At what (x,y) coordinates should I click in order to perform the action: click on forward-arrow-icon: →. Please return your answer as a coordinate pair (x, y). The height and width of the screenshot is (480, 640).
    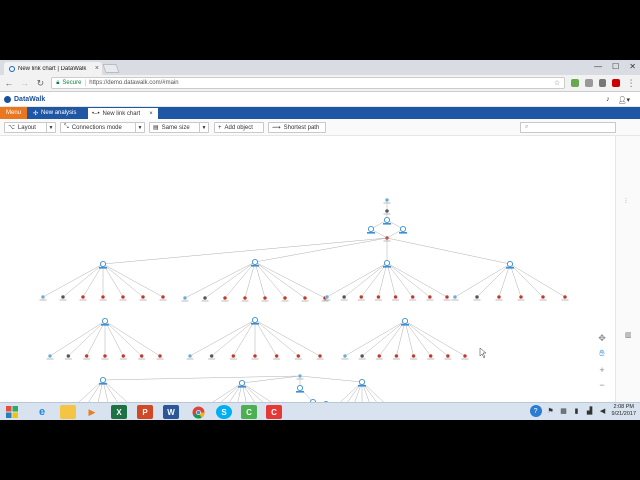
    Looking at the image, I should click on (25, 83).